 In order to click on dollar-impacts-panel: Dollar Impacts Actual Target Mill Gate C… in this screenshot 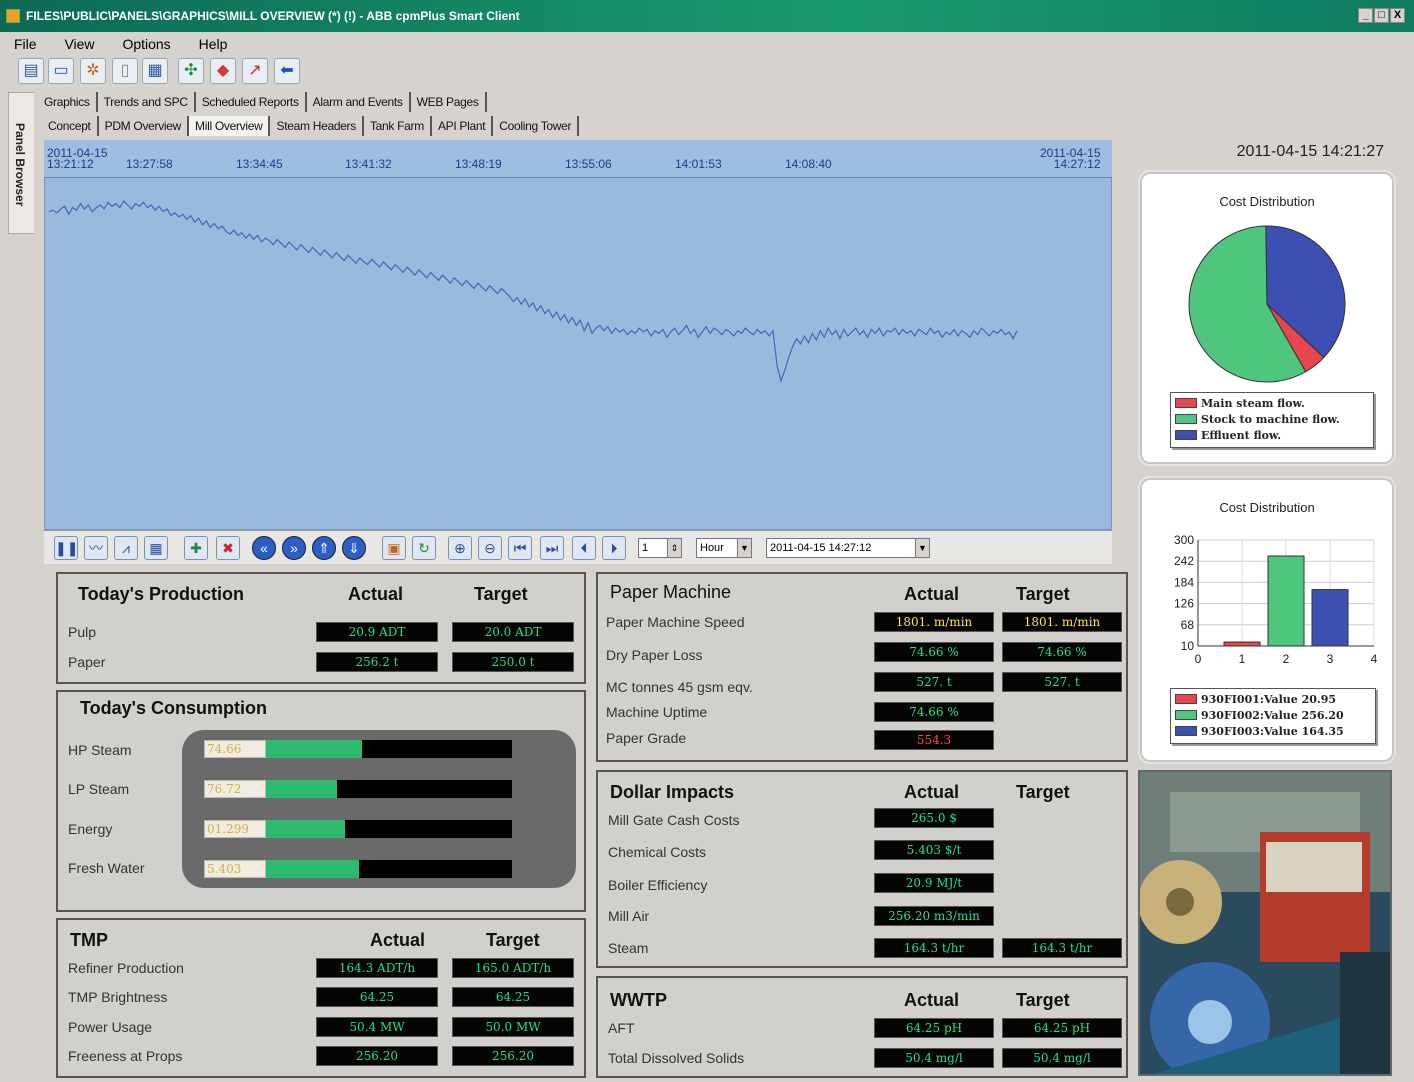, I will do `click(862, 869)`.